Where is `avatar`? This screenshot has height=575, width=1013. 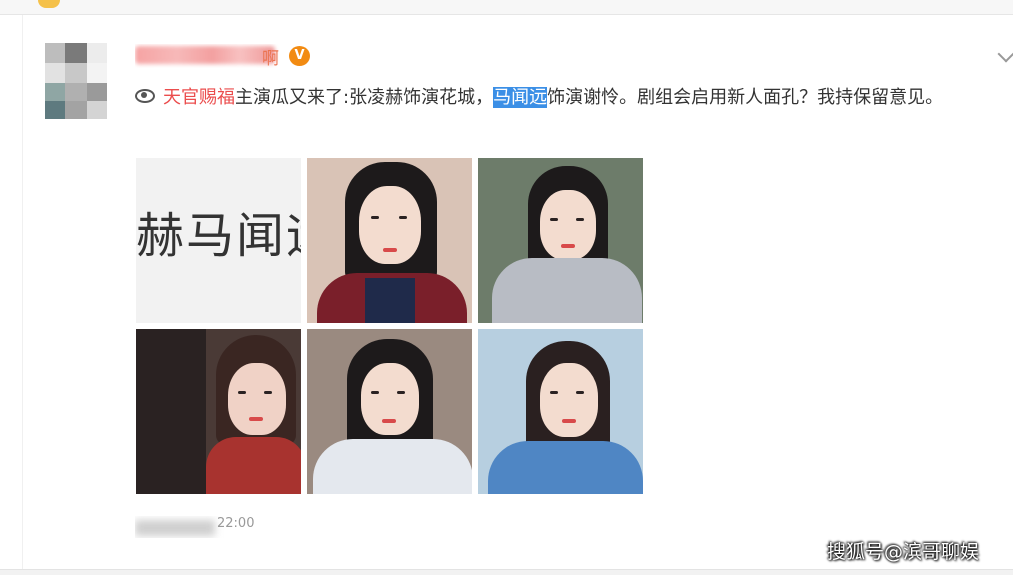 avatar is located at coordinates (76, 81).